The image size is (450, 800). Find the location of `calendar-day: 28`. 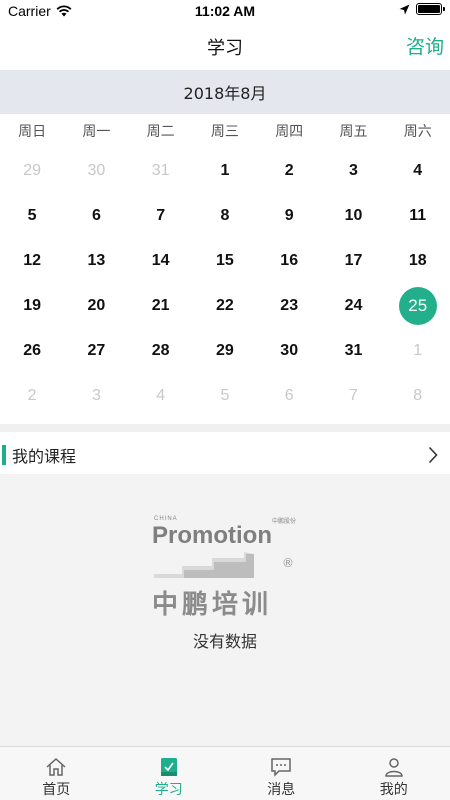

calendar-day: 28 is located at coordinates (161, 350).